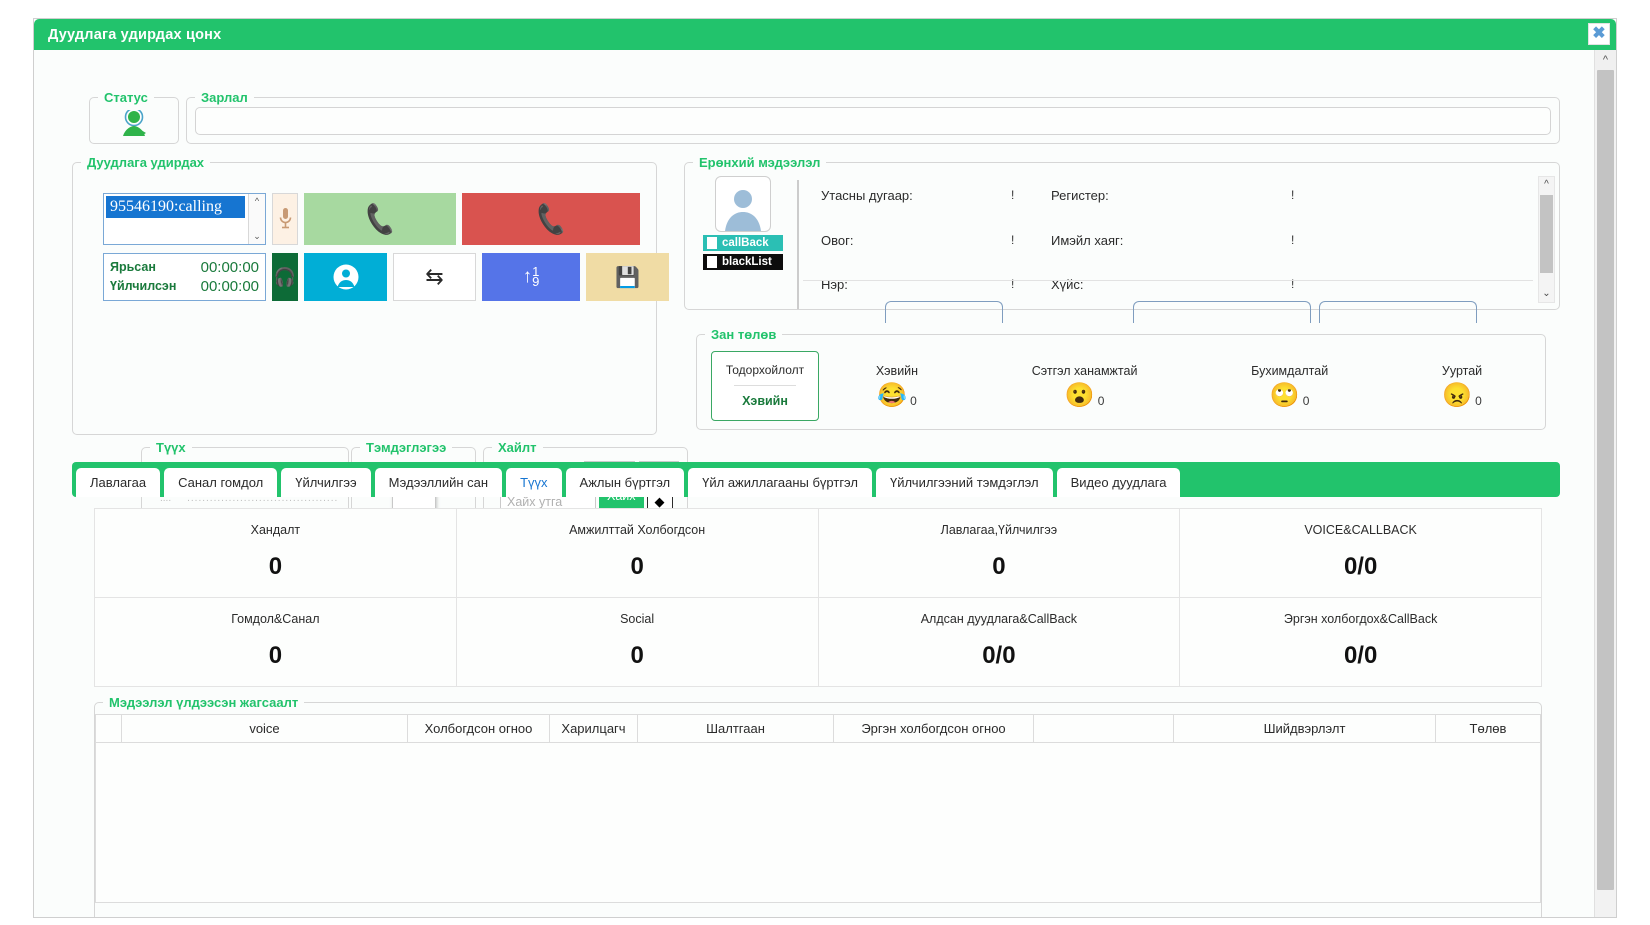 This screenshot has width=1650, height=925. Describe the element at coordinates (627, 277) in the screenshot. I see `save-icon: 💾` at that location.